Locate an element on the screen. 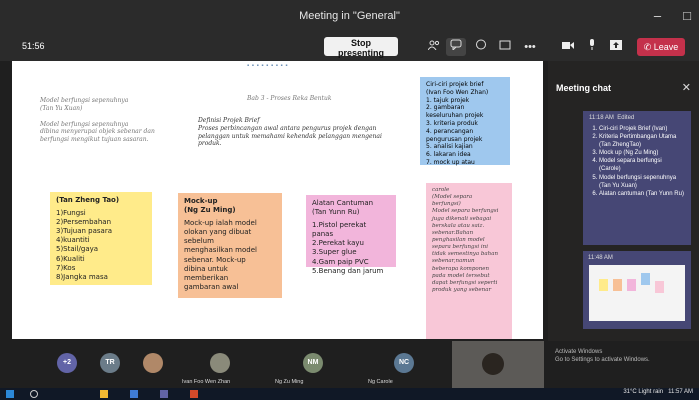 The height and width of the screenshot is (400, 699). meeting-timer: 51:56 is located at coordinates (33, 46).